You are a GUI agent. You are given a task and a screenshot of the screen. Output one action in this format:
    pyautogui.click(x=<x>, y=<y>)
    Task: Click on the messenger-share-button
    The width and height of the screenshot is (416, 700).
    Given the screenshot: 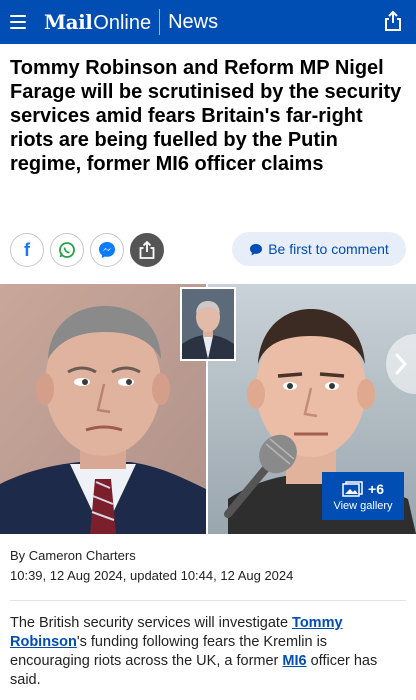 What is the action you would take?
    pyautogui.click(x=107, y=250)
    